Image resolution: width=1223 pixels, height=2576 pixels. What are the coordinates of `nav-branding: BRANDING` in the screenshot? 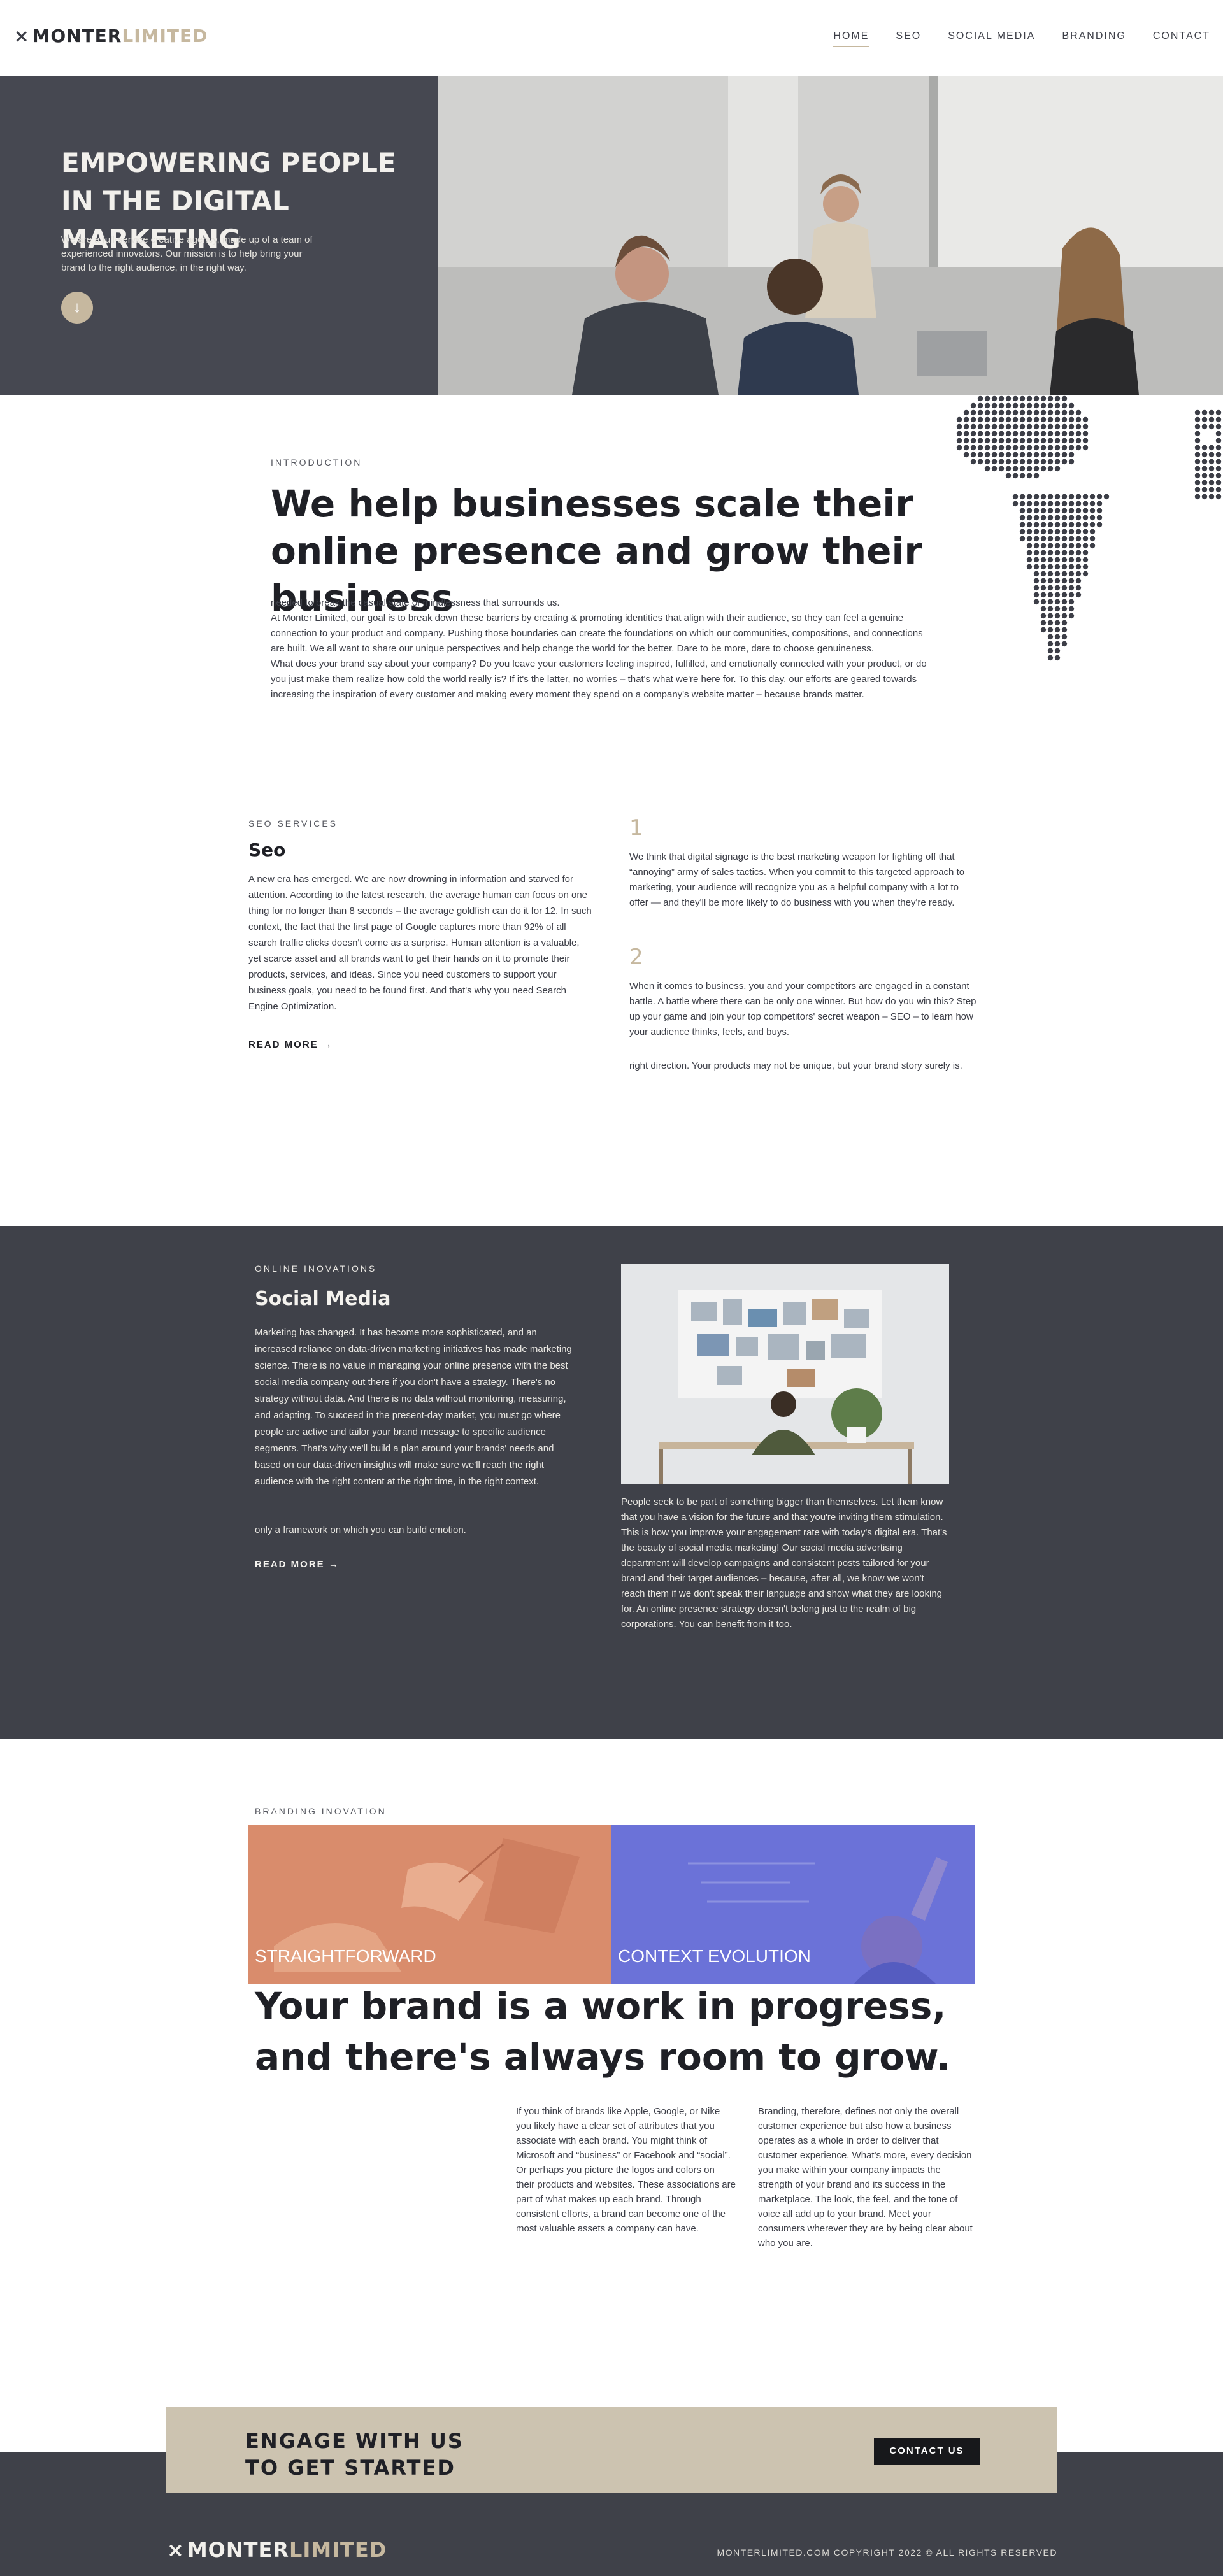 It's located at (1094, 39).